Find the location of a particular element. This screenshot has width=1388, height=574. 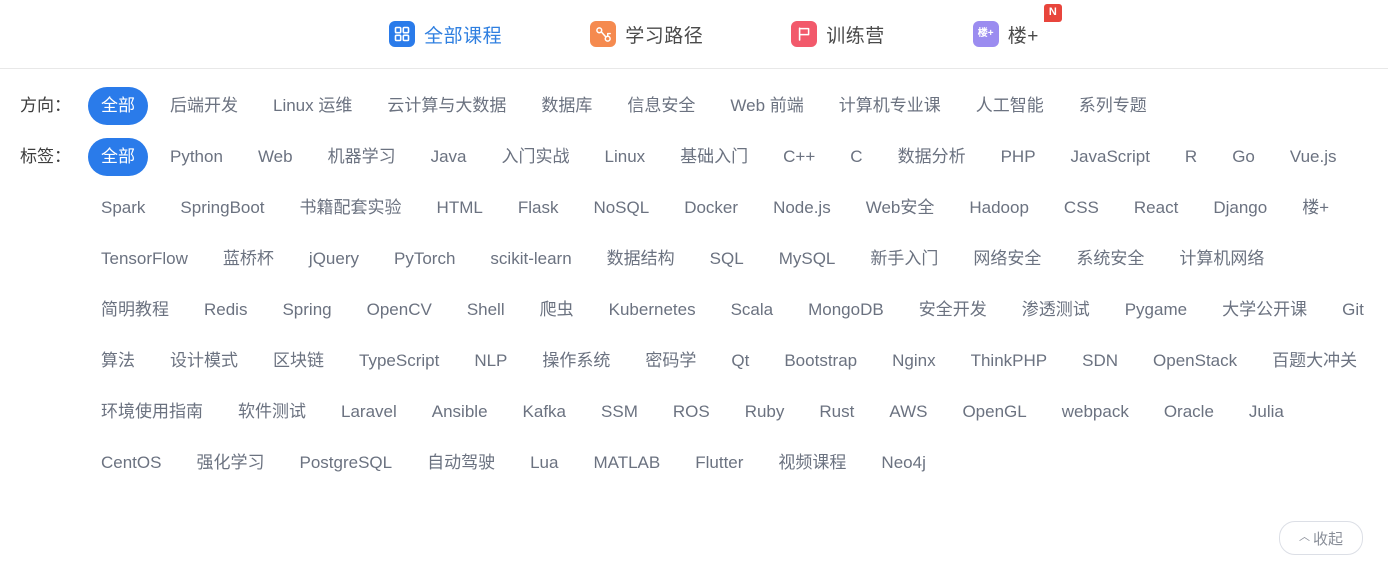

tag-chip: Spark is located at coordinates (123, 208).